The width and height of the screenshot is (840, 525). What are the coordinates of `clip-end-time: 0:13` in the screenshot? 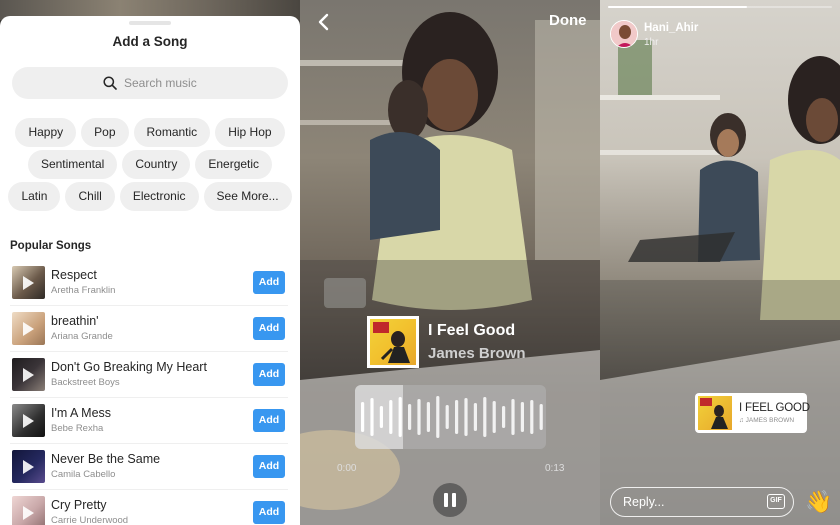 It's located at (555, 468).